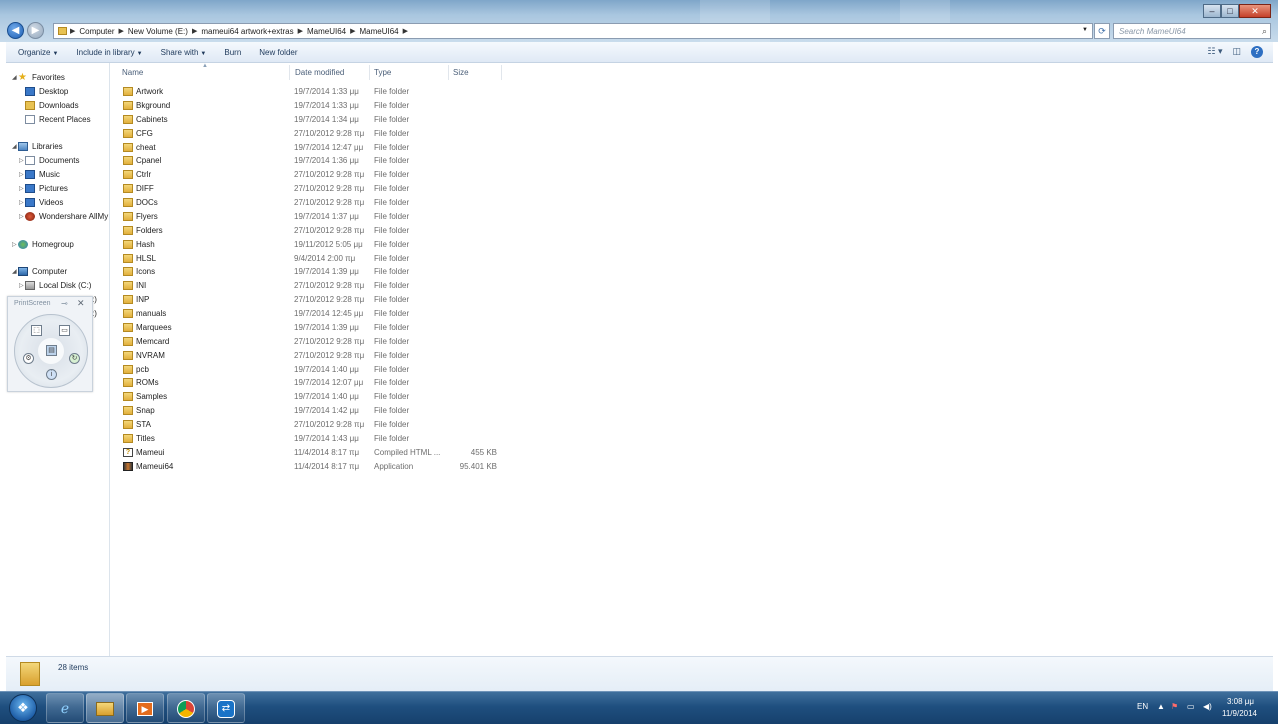 This screenshot has width=1278, height=724. I want to click on show-hidden-icons-icon: ▲, so click(1161, 706).